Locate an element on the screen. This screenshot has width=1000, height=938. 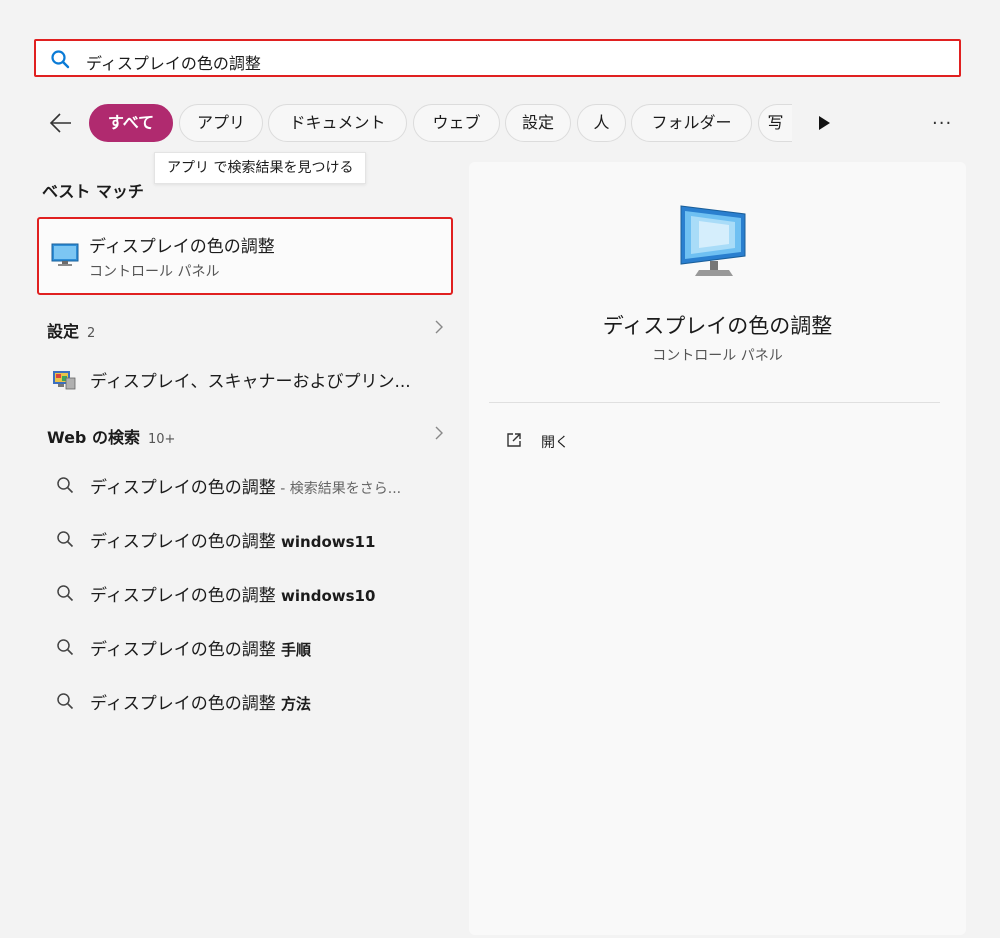
tab-people: 人 is located at coordinates (601, 123).